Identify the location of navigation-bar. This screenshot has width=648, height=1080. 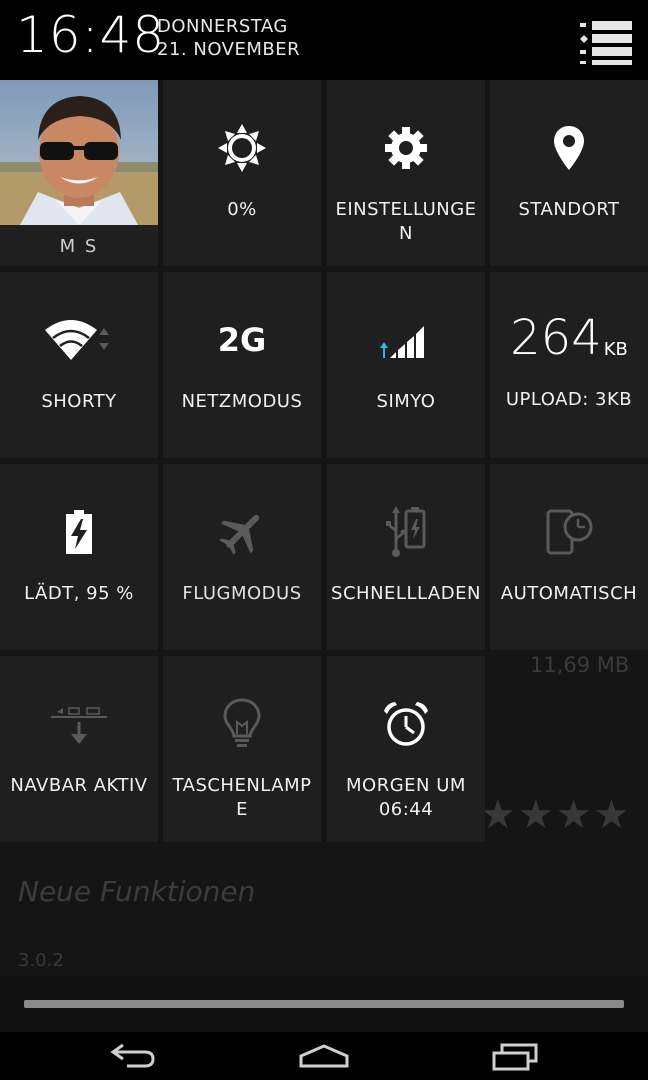
(324, 1056).